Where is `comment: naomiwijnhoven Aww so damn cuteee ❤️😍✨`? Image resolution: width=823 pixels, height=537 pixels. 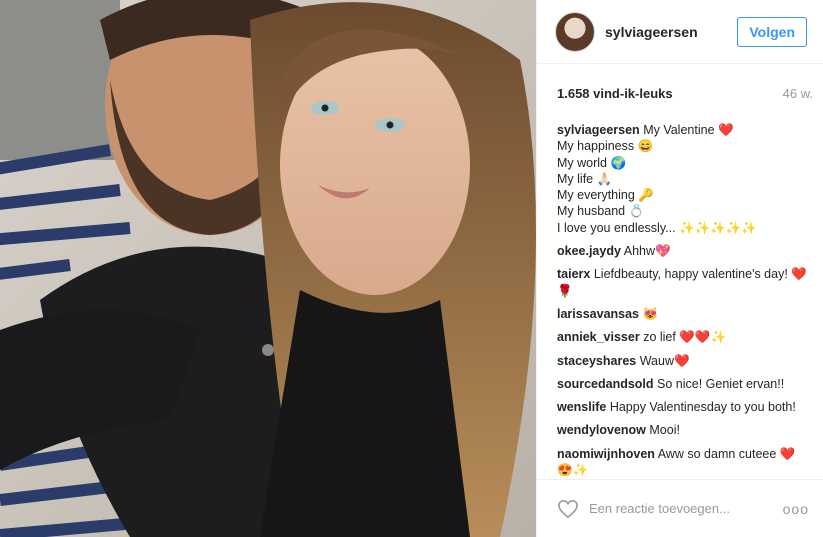
comment: naomiwijnhoven Aww so damn cuteee ❤️😍✨ is located at coordinates (683, 461).